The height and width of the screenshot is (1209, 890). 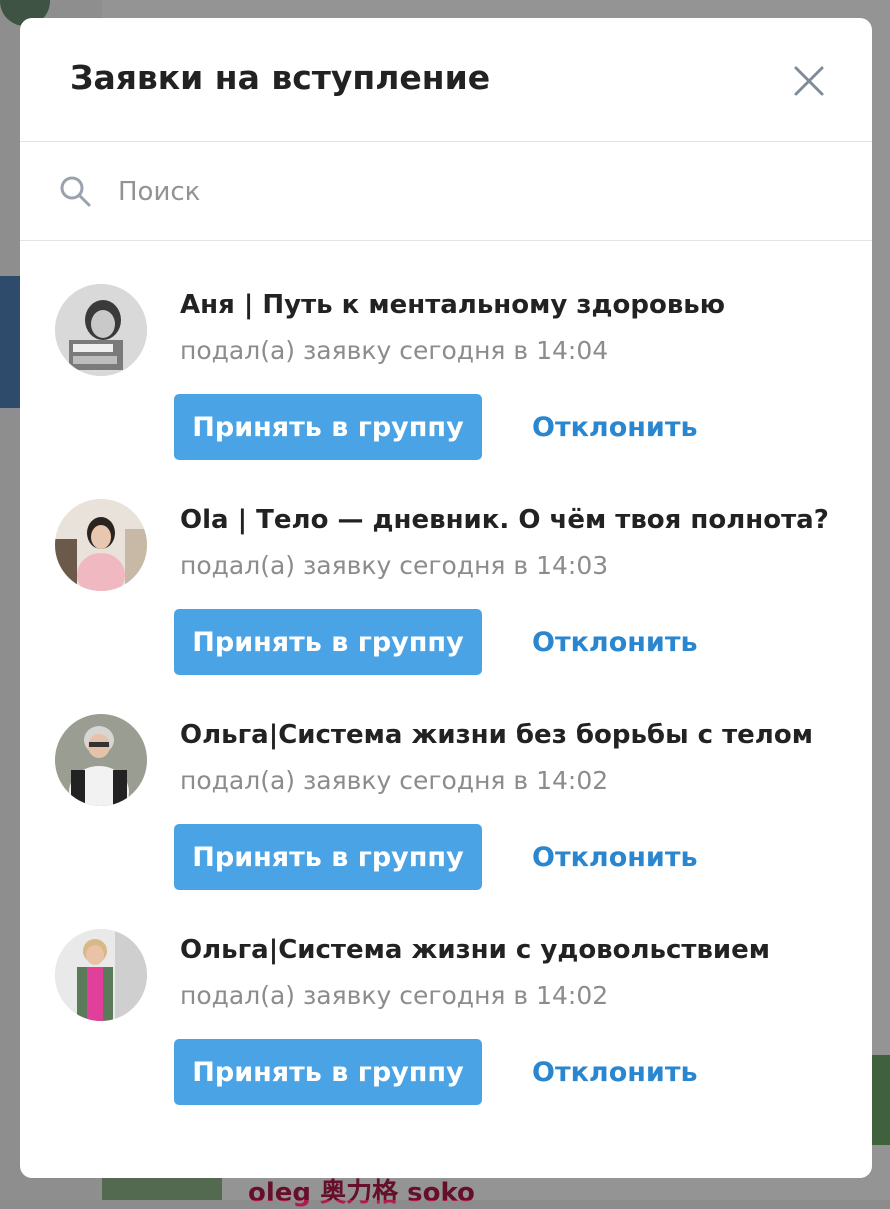 What do you see at coordinates (475, 950) in the screenshot?
I see `request-name: Ольга|Система жизни с удовольствием` at bounding box center [475, 950].